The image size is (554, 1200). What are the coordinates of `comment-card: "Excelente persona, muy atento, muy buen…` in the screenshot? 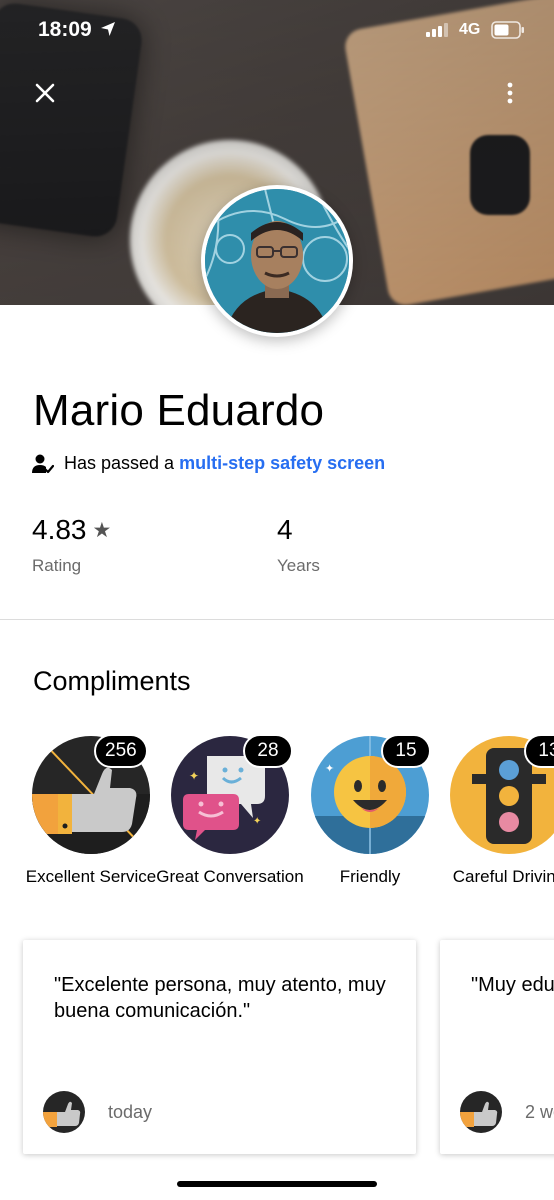 It's located at (219, 1047).